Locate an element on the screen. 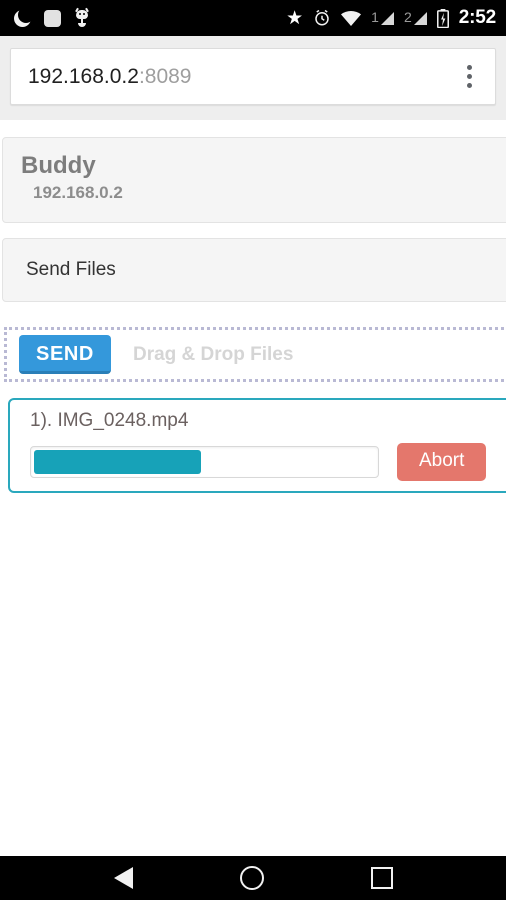  buddy-panel: Buddy 192.168.0.2 is located at coordinates (254, 180).